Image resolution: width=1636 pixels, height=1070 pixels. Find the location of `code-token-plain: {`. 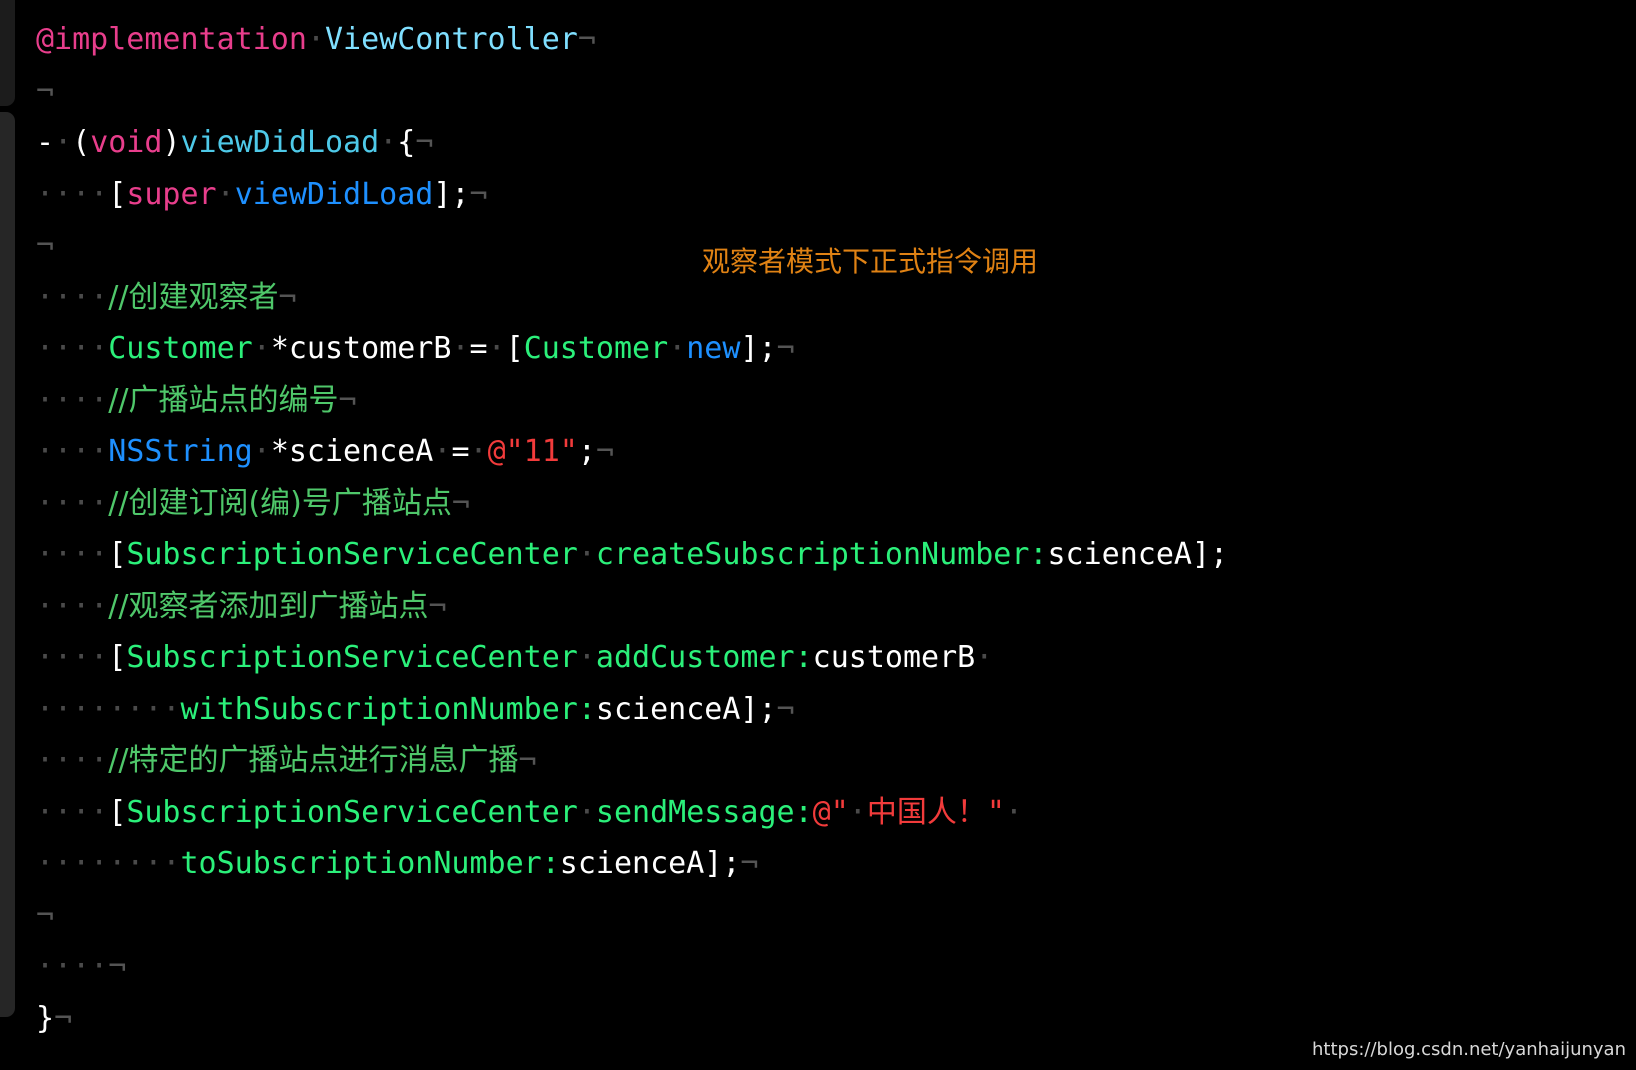

code-token-plain: { is located at coordinates (406, 142).